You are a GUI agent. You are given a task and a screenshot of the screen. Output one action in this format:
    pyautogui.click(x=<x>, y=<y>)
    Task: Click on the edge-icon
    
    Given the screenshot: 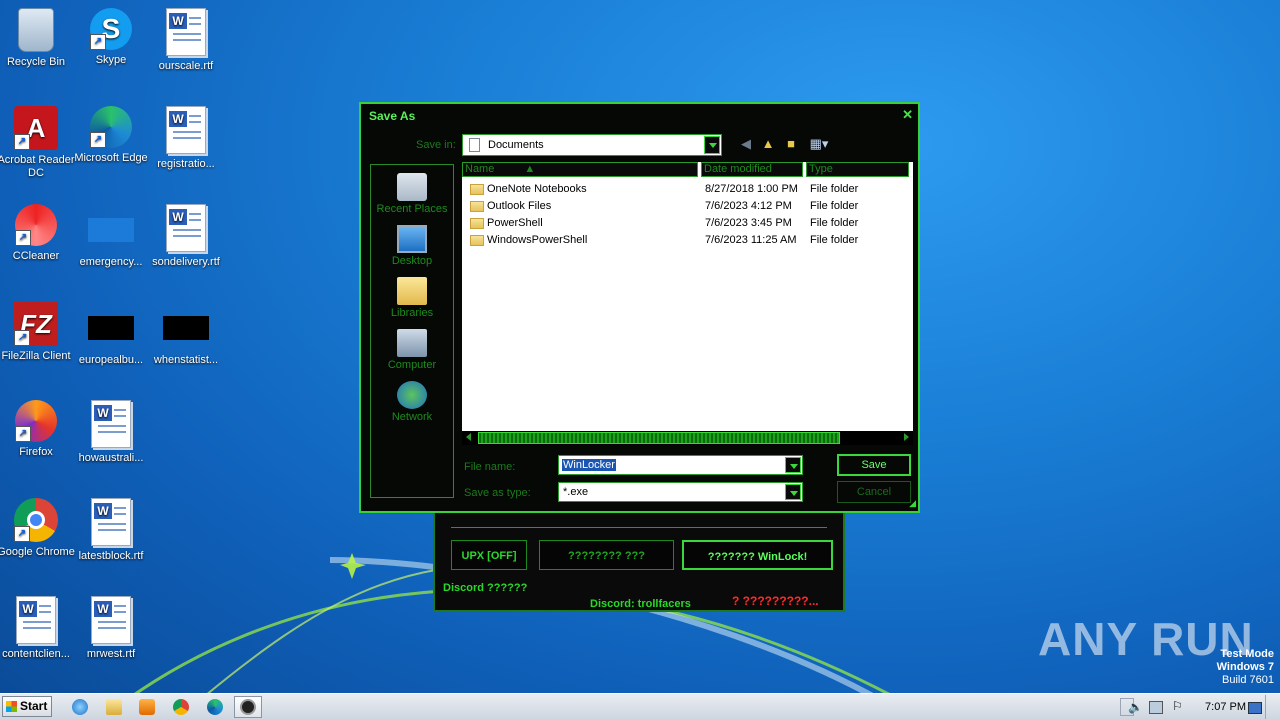 What is the action you would take?
    pyautogui.click(x=215, y=707)
    